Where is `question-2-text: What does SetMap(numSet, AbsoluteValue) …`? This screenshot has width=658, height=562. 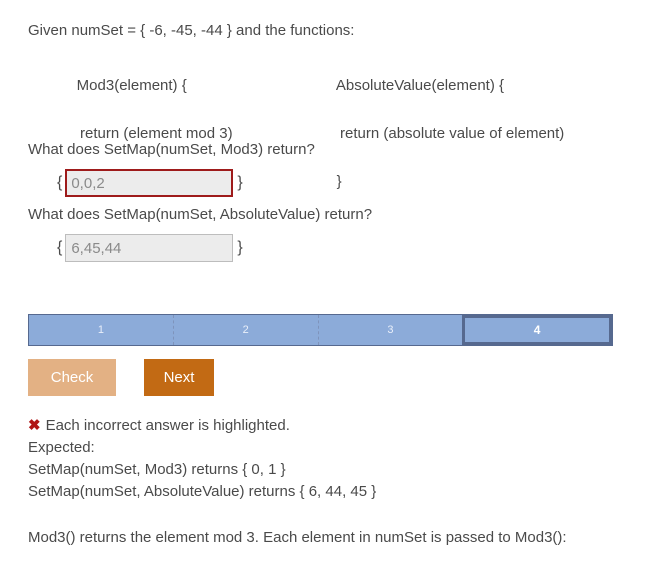 question-2-text: What does SetMap(numSet, AbsoluteValue) … is located at coordinates (200, 214).